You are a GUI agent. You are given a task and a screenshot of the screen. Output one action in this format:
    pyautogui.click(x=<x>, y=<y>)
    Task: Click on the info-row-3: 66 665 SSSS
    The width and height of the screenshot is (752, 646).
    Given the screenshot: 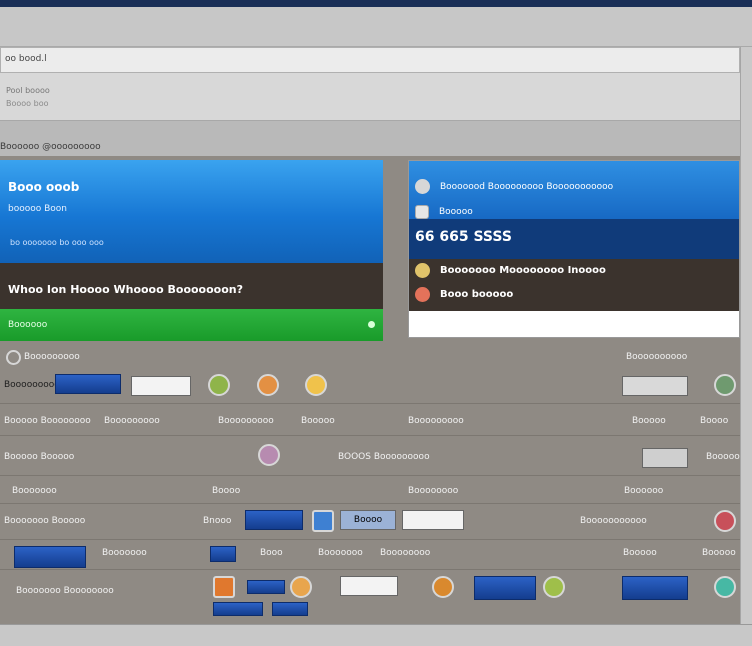 What is the action you would take?
    pyautogui.click(x=463, y=237)
    